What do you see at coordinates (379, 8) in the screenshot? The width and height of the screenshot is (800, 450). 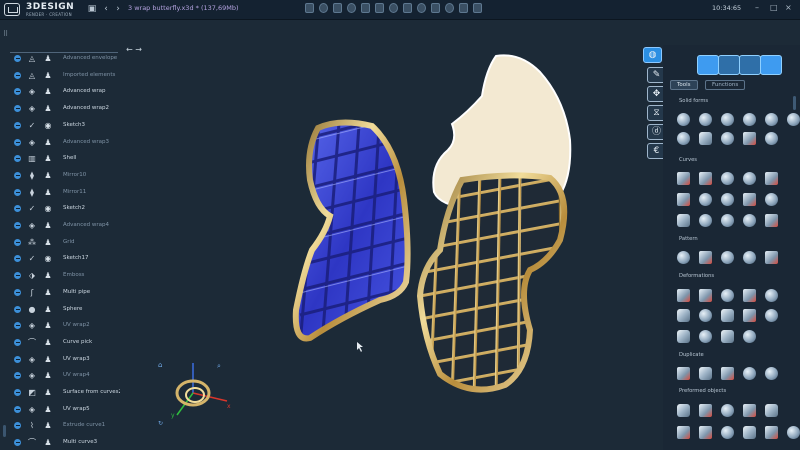 I see `material-icon` at bounding box center [379, 8].